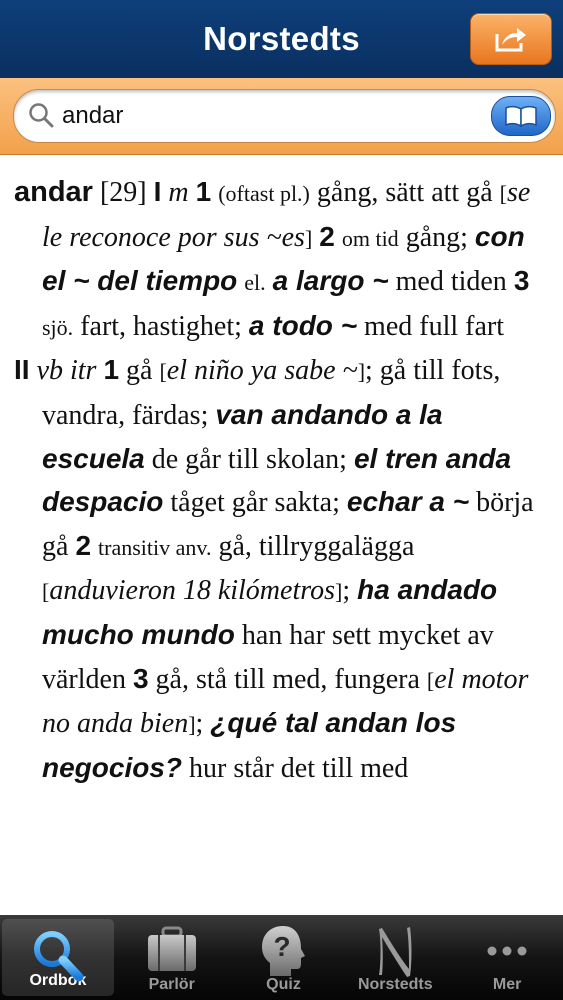 The width and height of the screenshot is (563, 1000). What do you see at coordinates (262, 371) in the screenshot?
I see `example: el niño ya sabe ~` at bounding box center [262, 371].